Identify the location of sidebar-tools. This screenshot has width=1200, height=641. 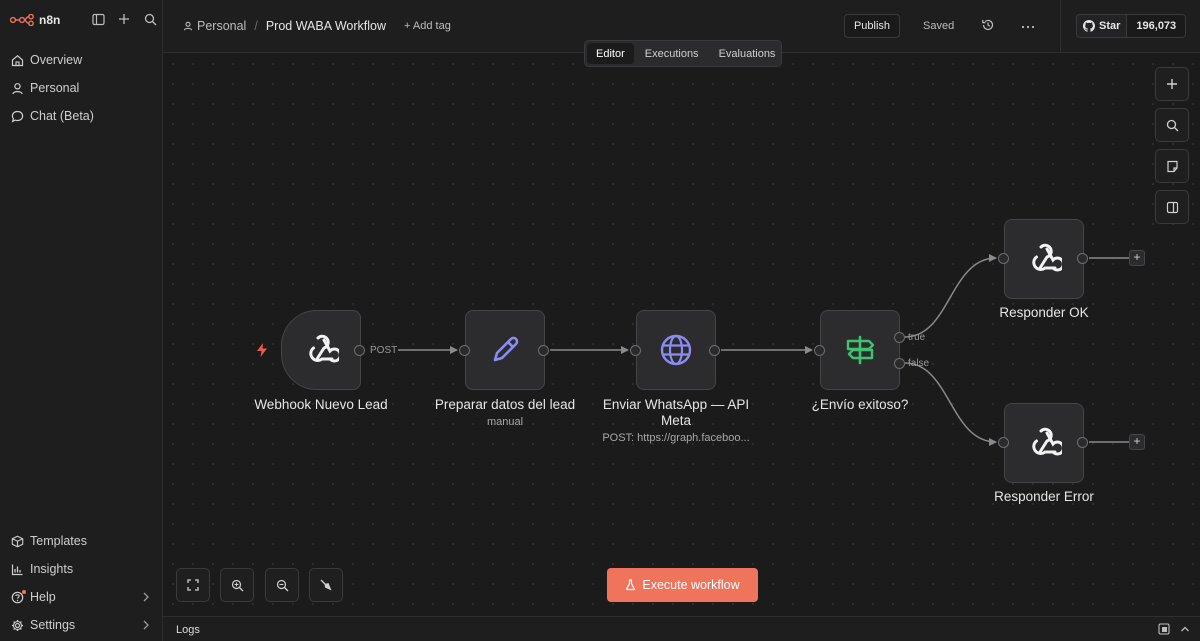
(124, 19).